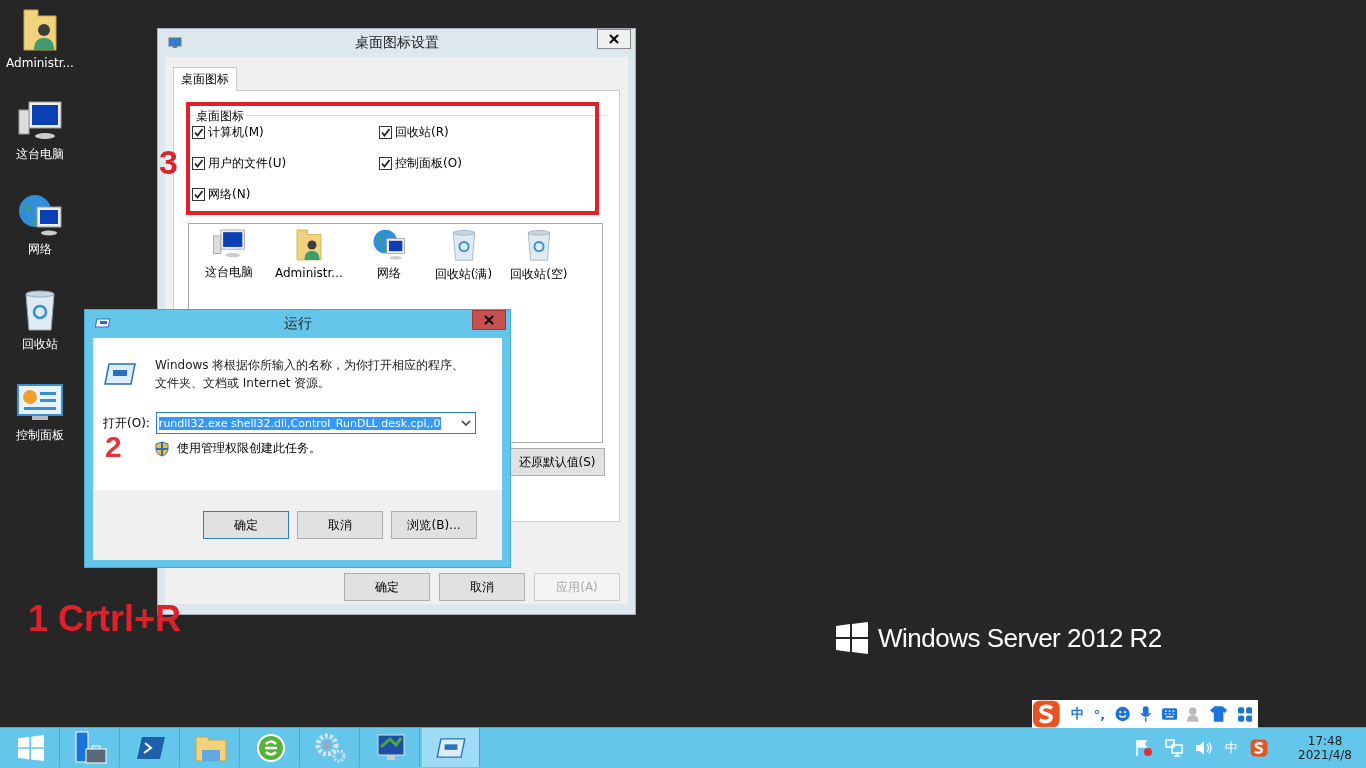 This screenshot has height=768, width=1366. I want to click on checkbox-label: 控制面板(O), so click(428, 163).